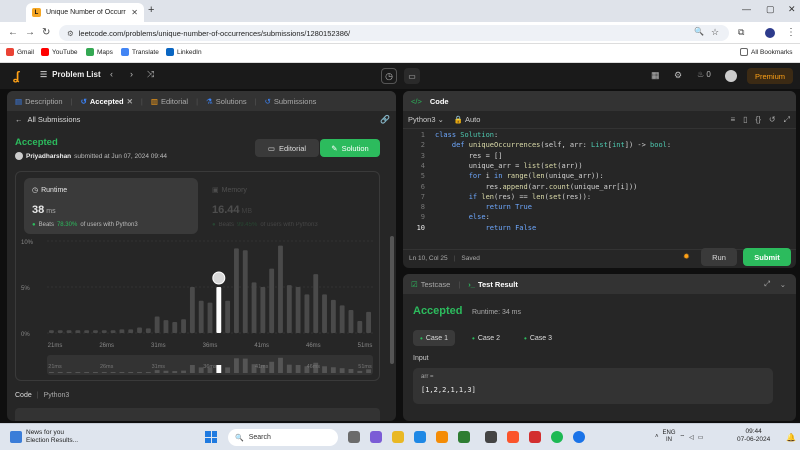  What do you see at coordinates (732, 120) in the screenshot?
I see `format-icon: ≡` at bounding box center [732, 120].